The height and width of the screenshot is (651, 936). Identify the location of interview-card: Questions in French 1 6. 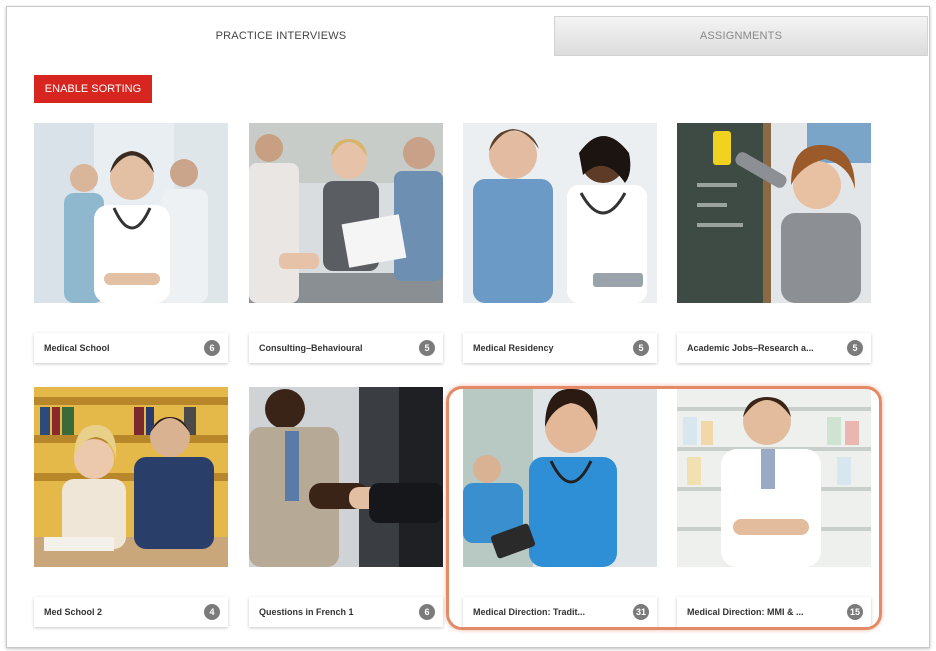
(346, 507).